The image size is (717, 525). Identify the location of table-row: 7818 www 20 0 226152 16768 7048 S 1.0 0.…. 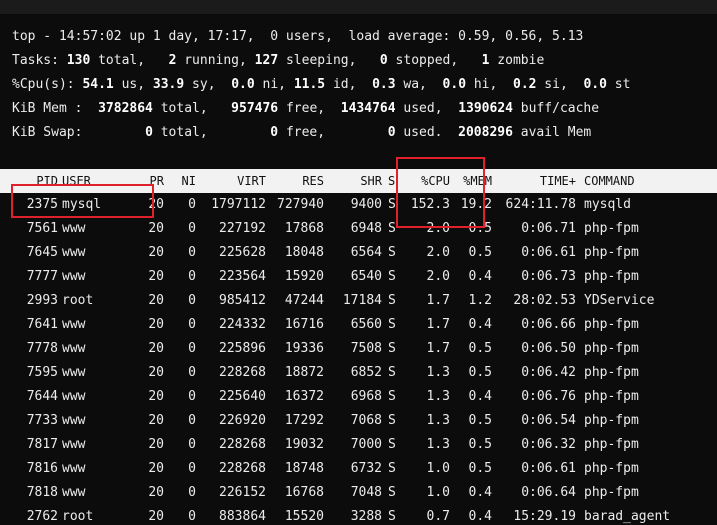
(358, 493).